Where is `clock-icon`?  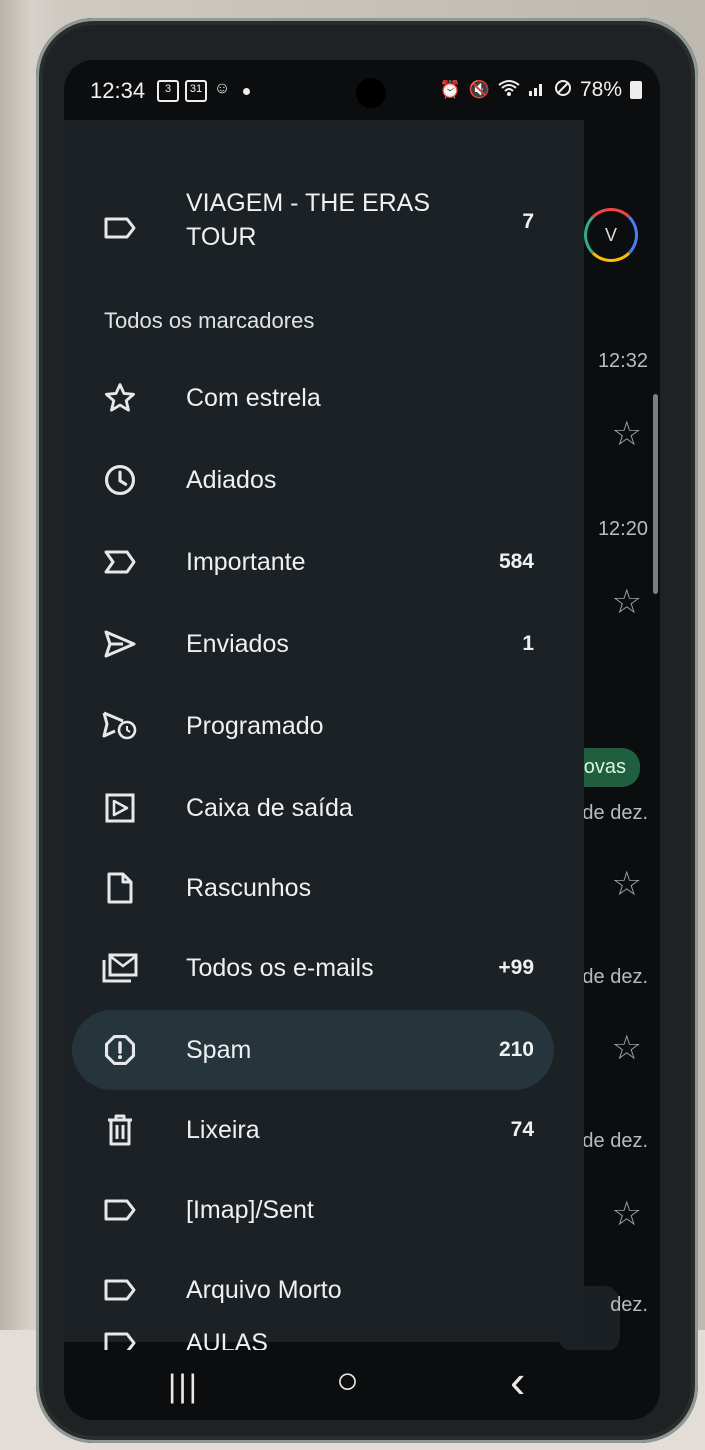
clock-icon is located at coordinates (120, 480).